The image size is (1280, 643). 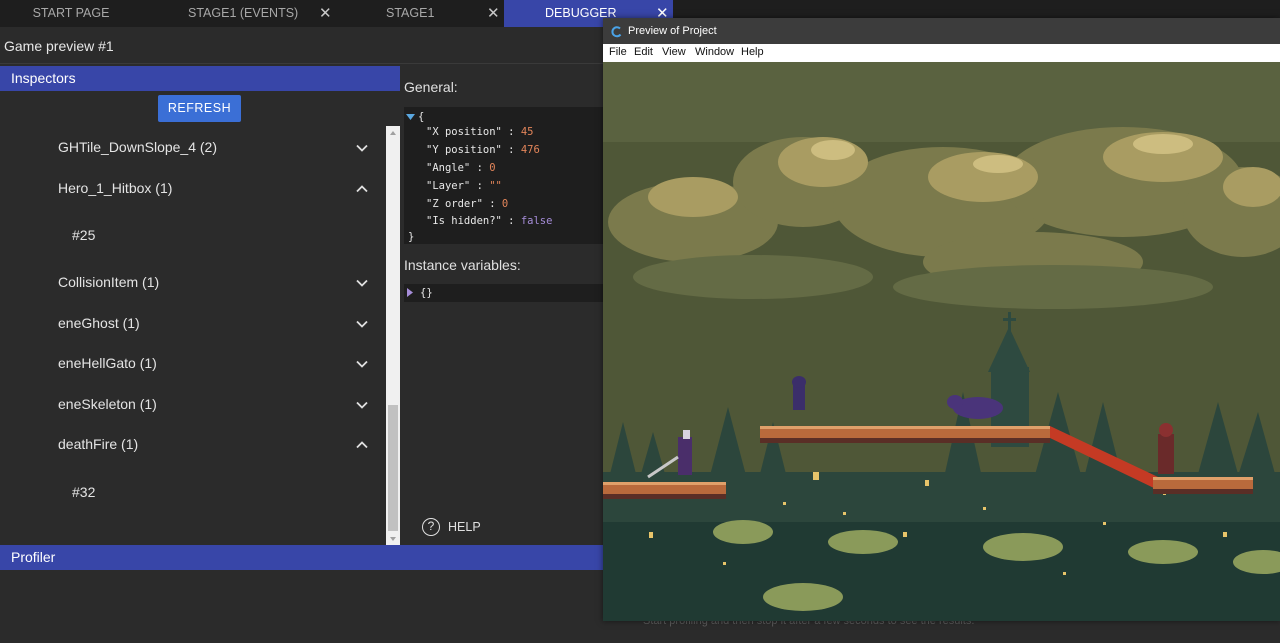 What do you see at coordinates (483, 150) in the screenshot?
I see `json-row: "Y position" : 476` at bounding box center [483, 150].